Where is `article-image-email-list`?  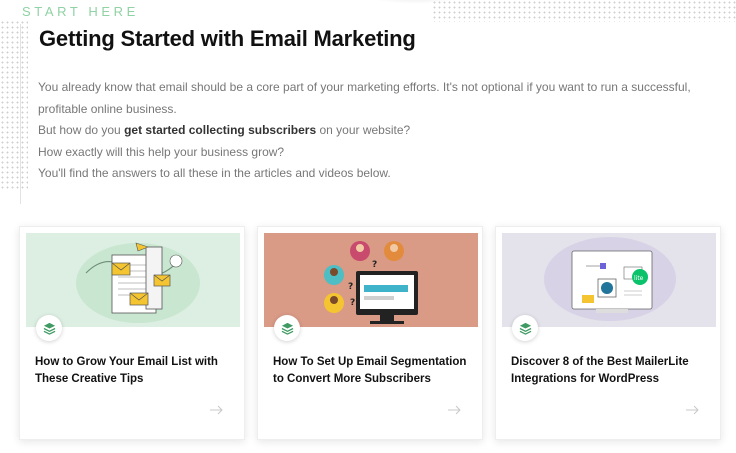
article-image-email-list is located at coordinates (133, 280).